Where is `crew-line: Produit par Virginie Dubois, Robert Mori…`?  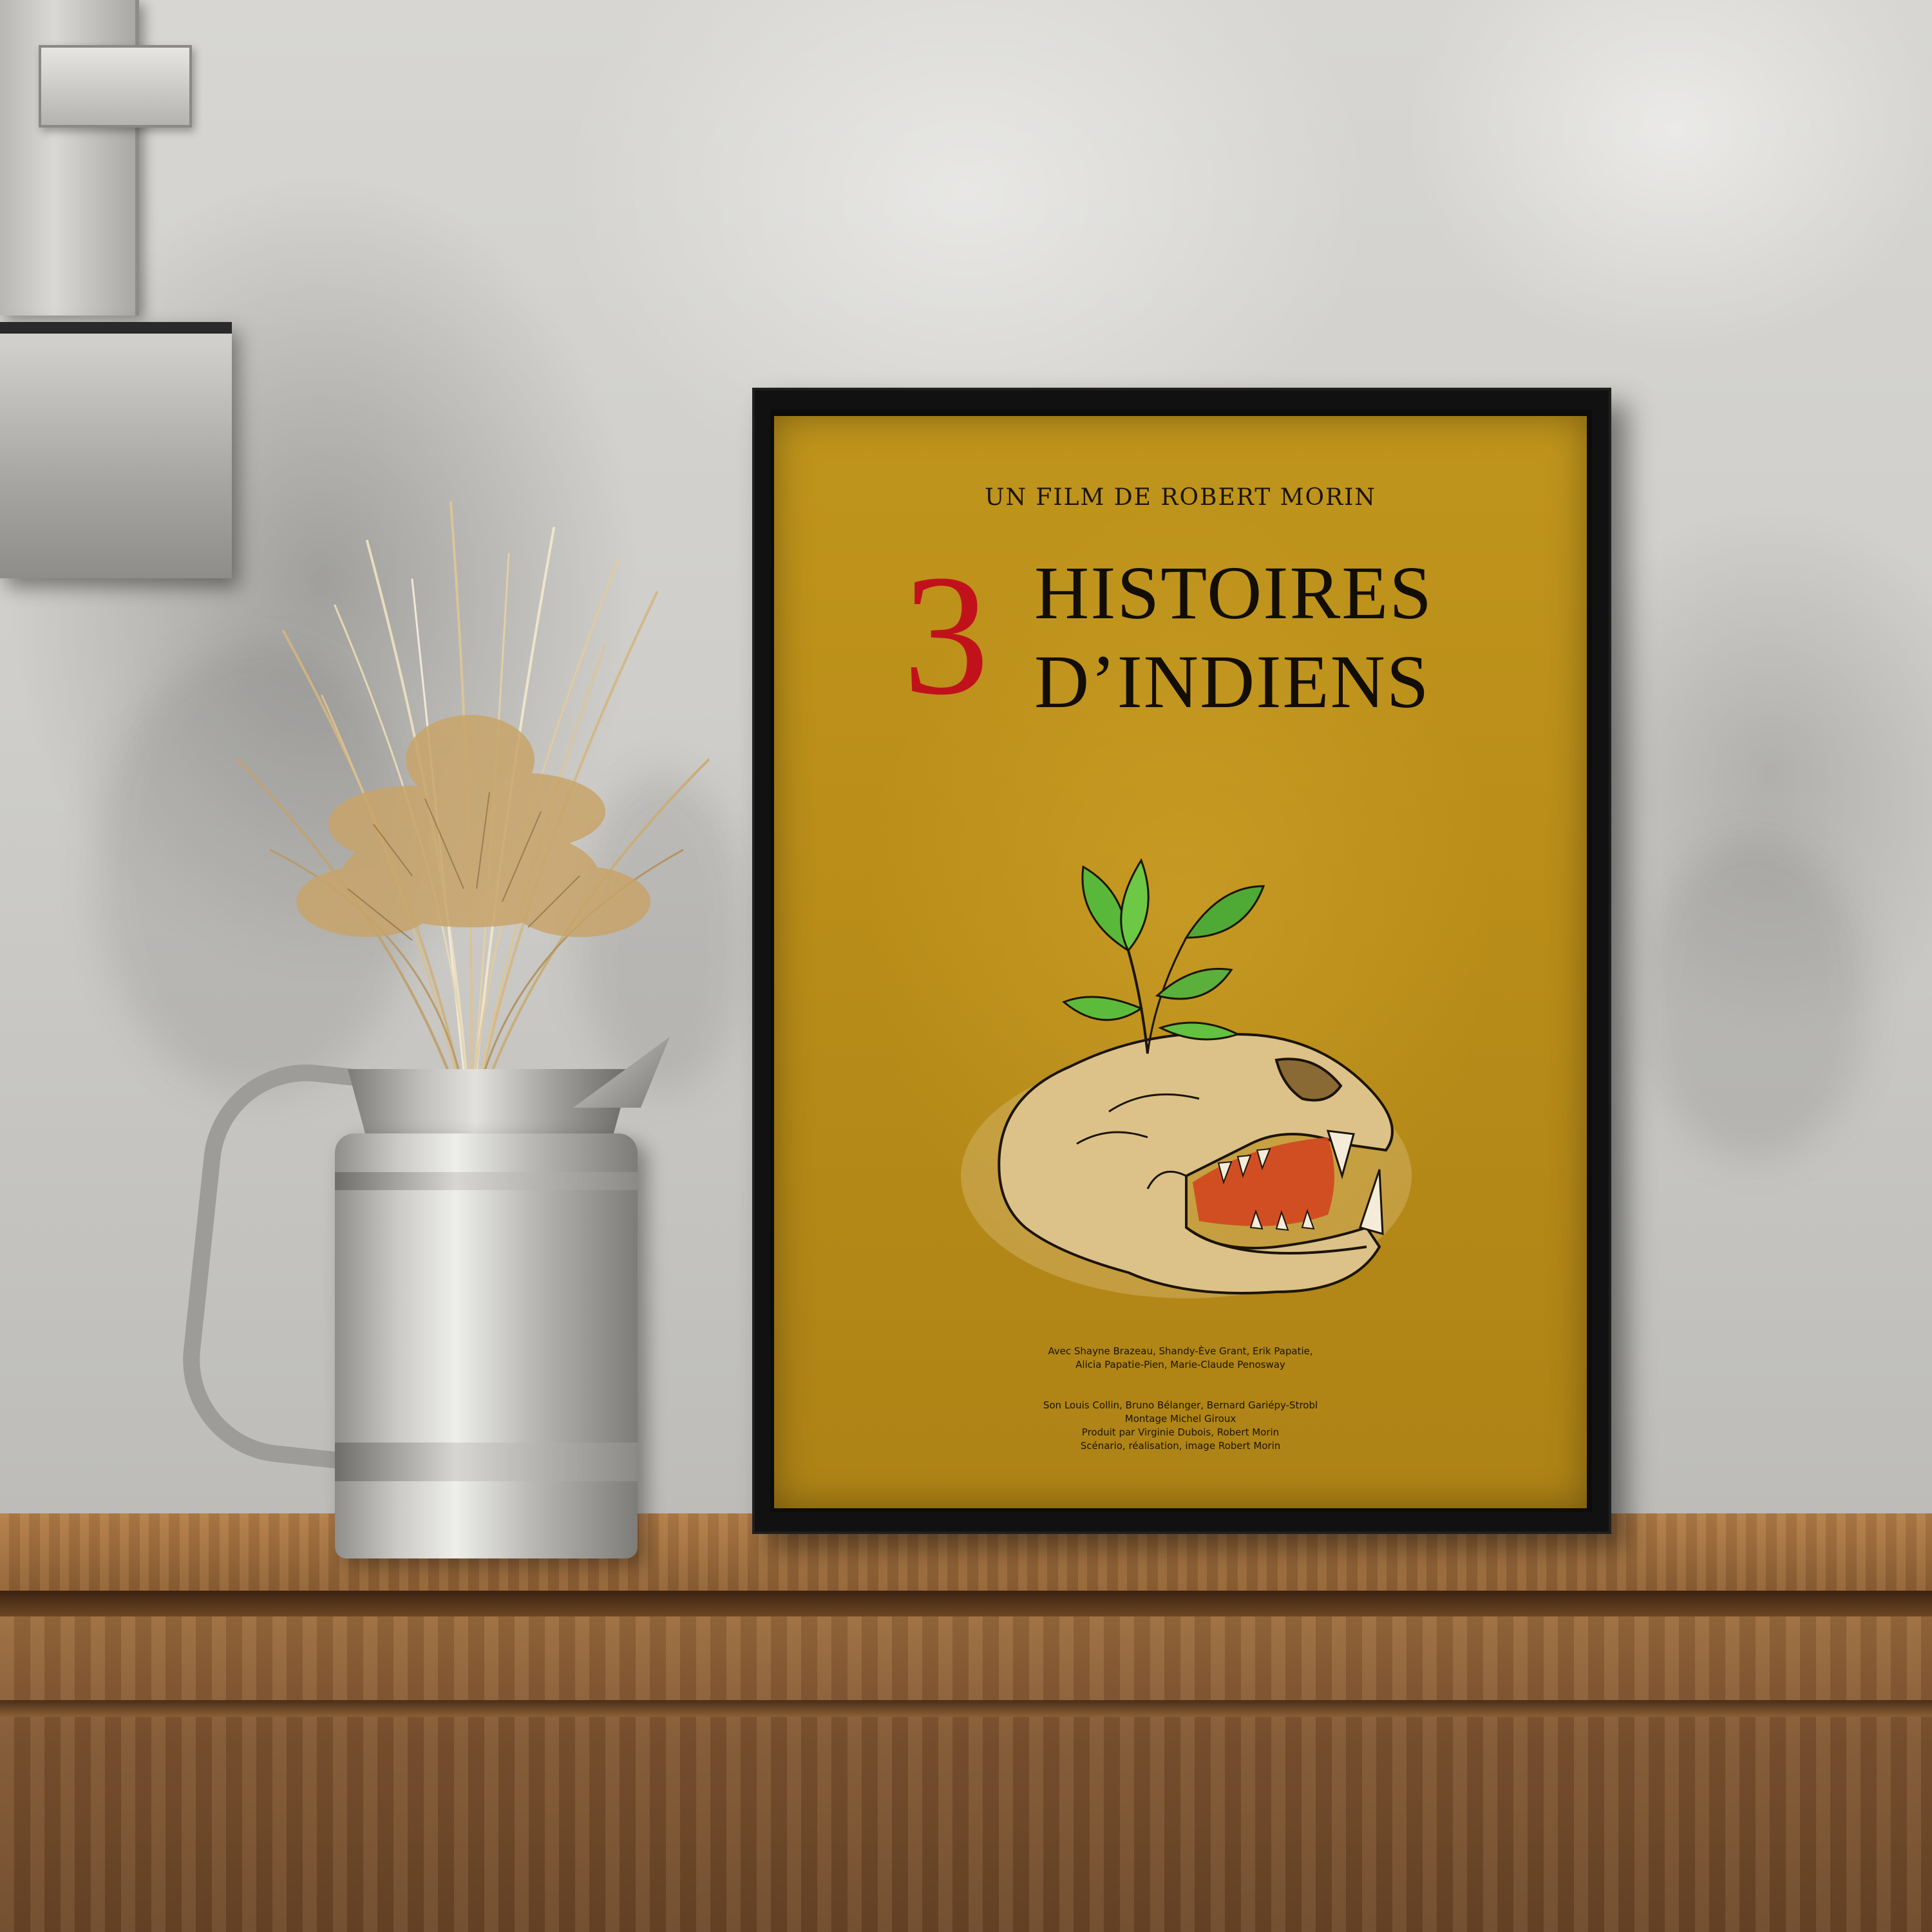 crew-line: Produit par Virginie Dubois, Robert Mori… is located at coordinates (1180, 1432).